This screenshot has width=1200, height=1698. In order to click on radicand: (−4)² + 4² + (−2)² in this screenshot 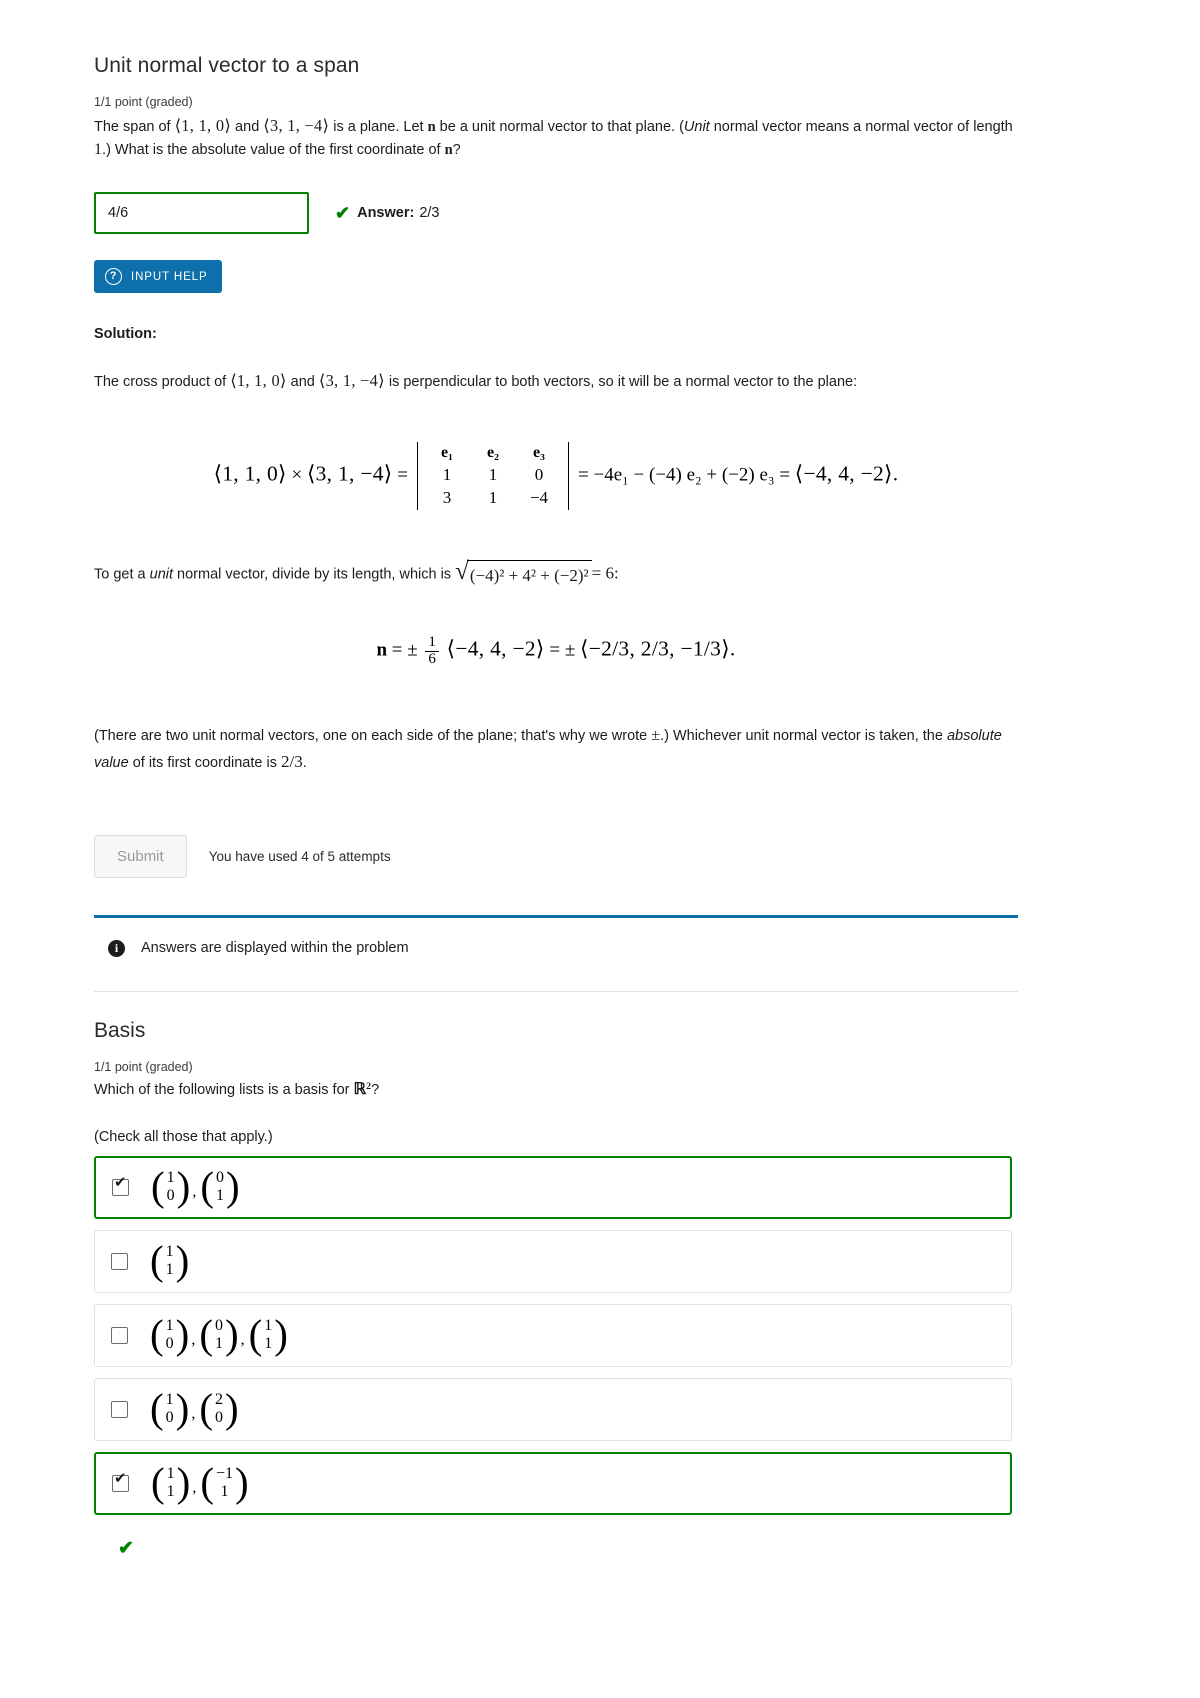, I will do `click(529, 574)`.